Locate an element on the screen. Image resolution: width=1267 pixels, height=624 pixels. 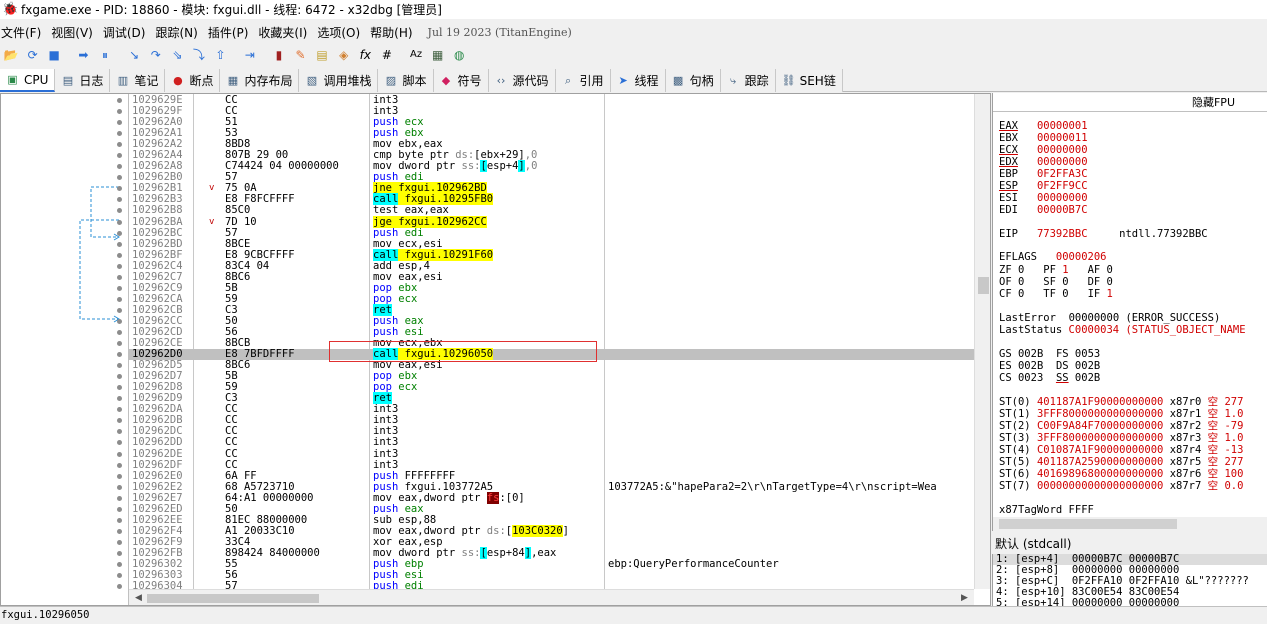
disasm-row: 102962DF CC int3 is located at coordinates (545, 465).